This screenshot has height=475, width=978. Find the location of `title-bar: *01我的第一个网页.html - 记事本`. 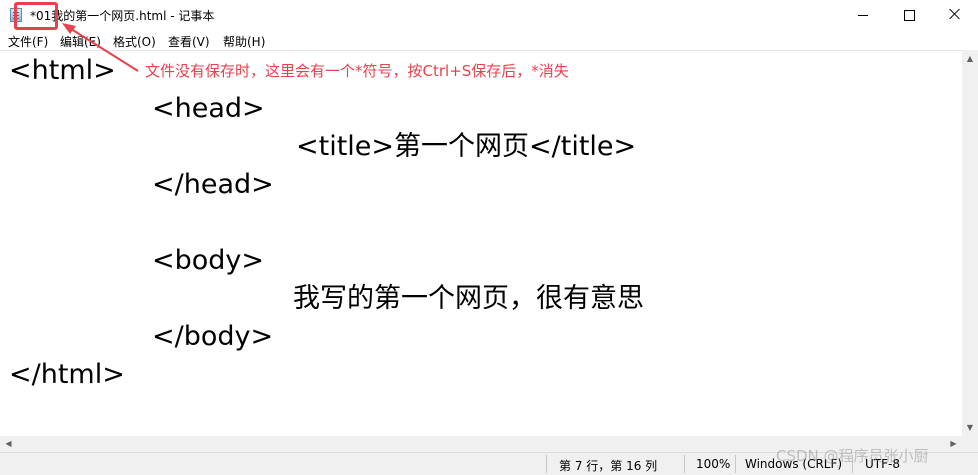

title-bar: *01我的第一个网页.html - 记事本 is located at coordinates (489, 15).